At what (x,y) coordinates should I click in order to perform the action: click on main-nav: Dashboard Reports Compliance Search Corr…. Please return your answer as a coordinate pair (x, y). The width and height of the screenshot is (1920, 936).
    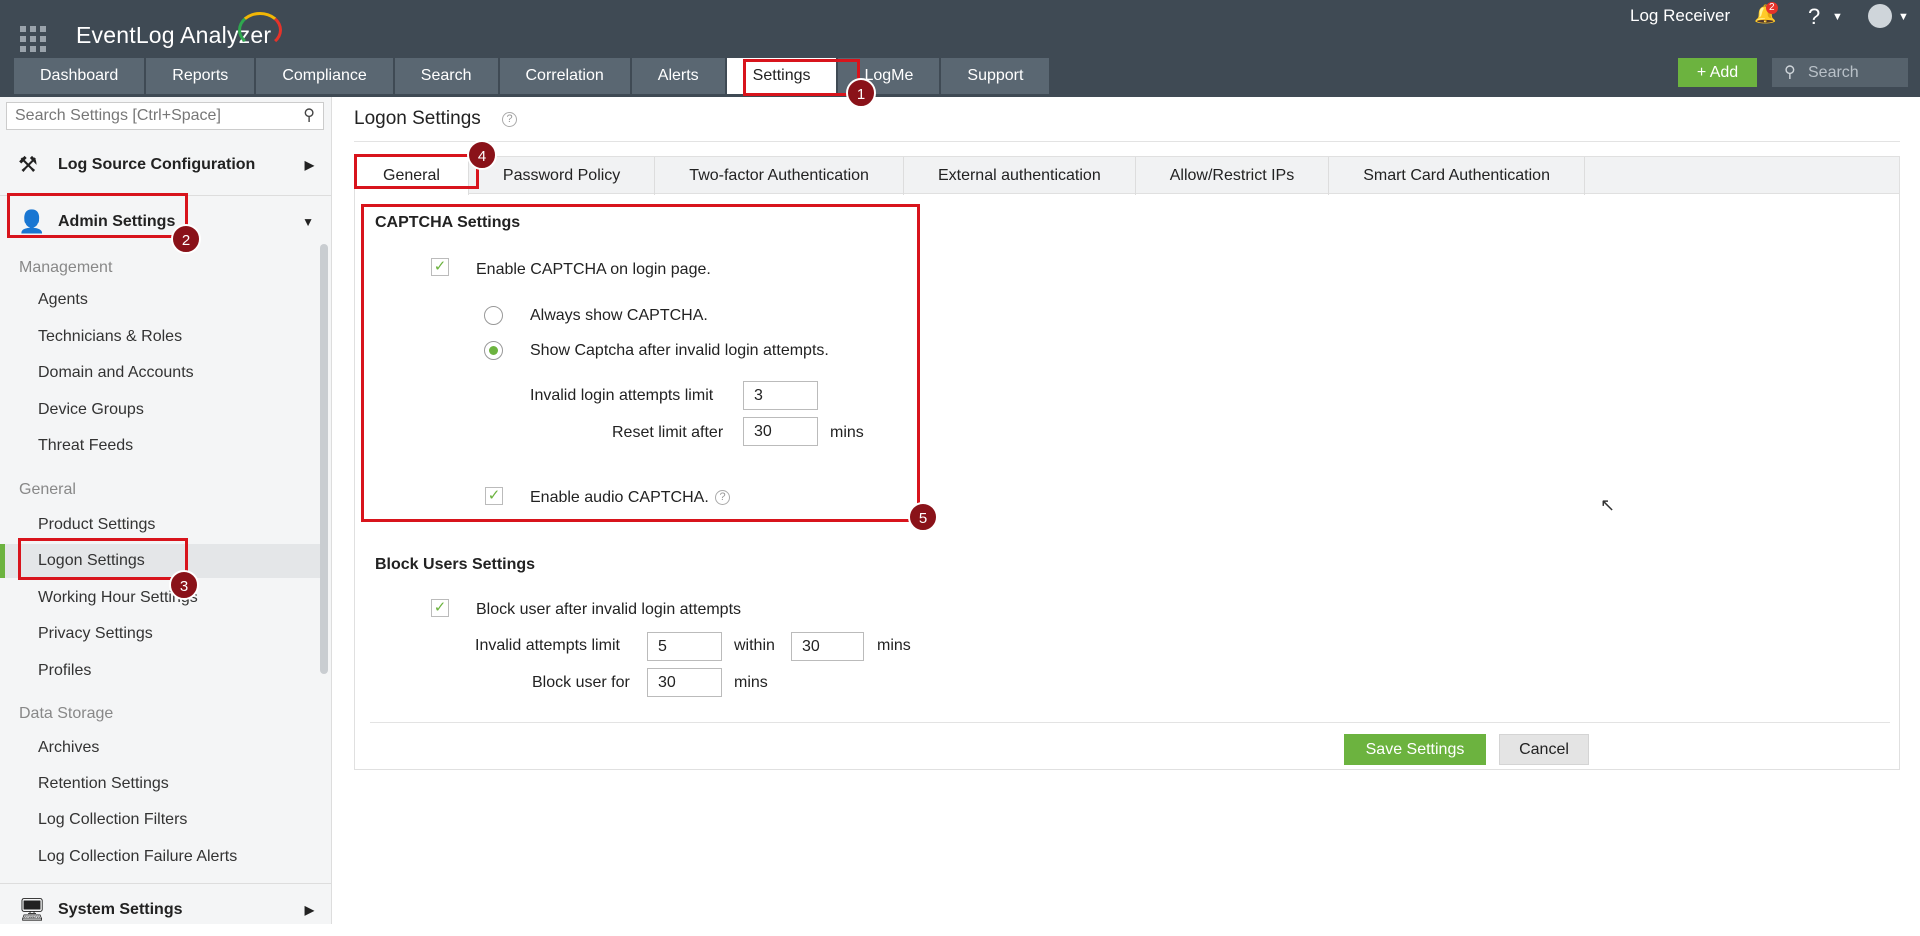
    Looking at the image, I should click on (532, 76).